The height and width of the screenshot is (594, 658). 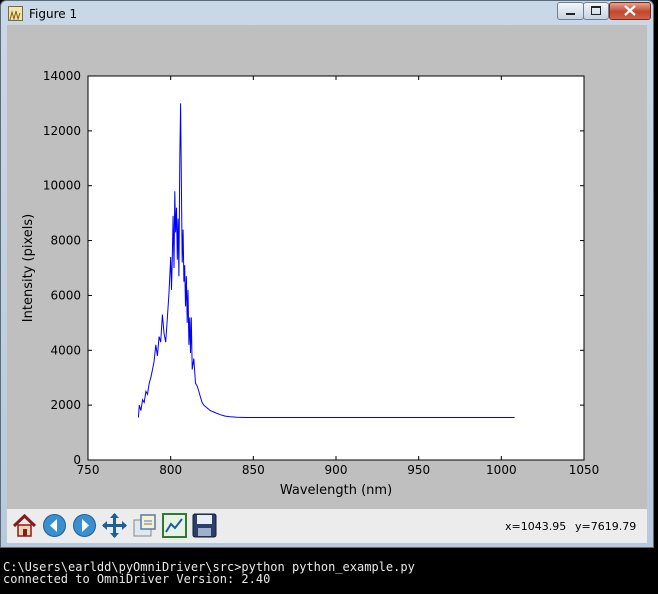 What do you see at coordinates (53, 14) in the screenshot?
I see `window-title: Figure 1` at bounding box center [53, 14].